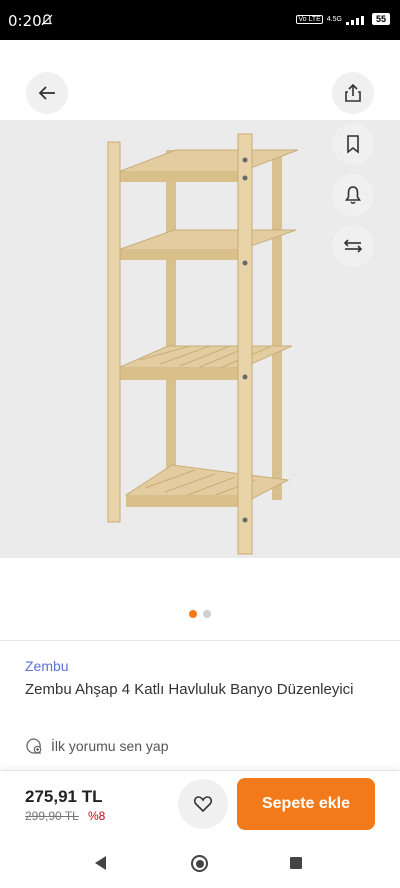  I want to click on gallery-dot, so click(207, 614).